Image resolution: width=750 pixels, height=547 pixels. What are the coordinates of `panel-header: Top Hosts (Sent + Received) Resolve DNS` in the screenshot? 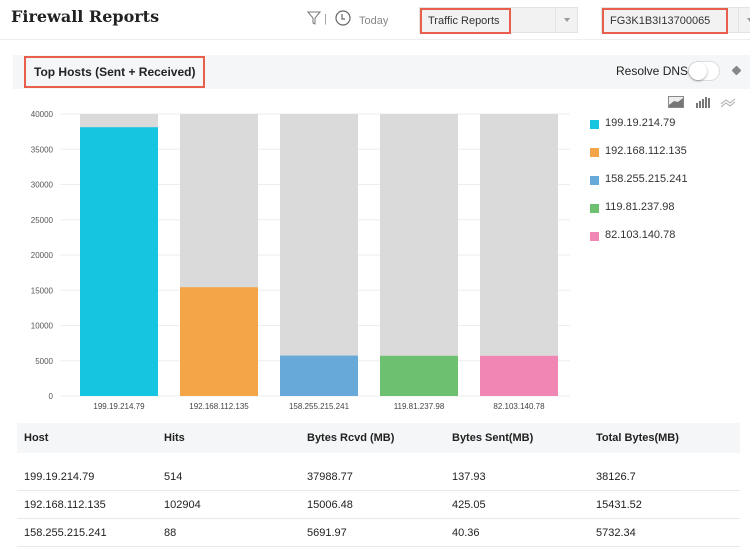 It's located at (381, 72).